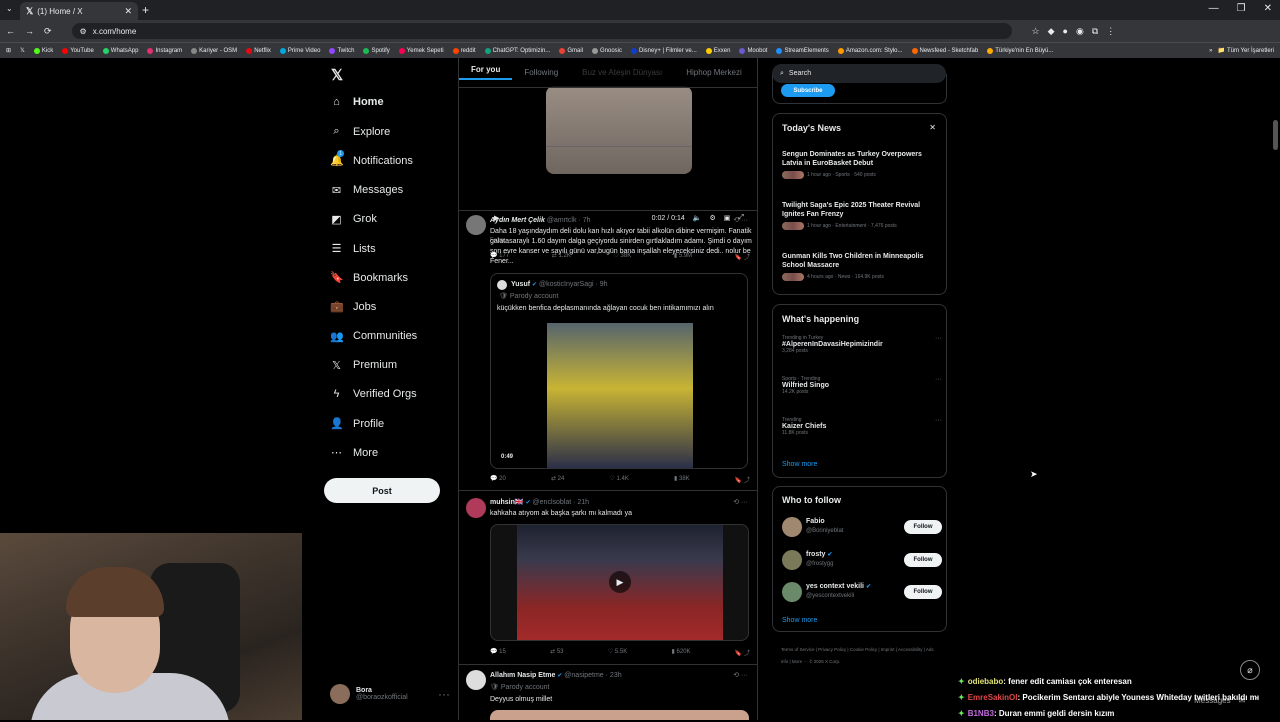 Image resolution: width=1280 pixels, height=722 pixels. Describe the element at coordinates (1051, 31) in the screenshot. I see `extension-icon: ◆` at that location.